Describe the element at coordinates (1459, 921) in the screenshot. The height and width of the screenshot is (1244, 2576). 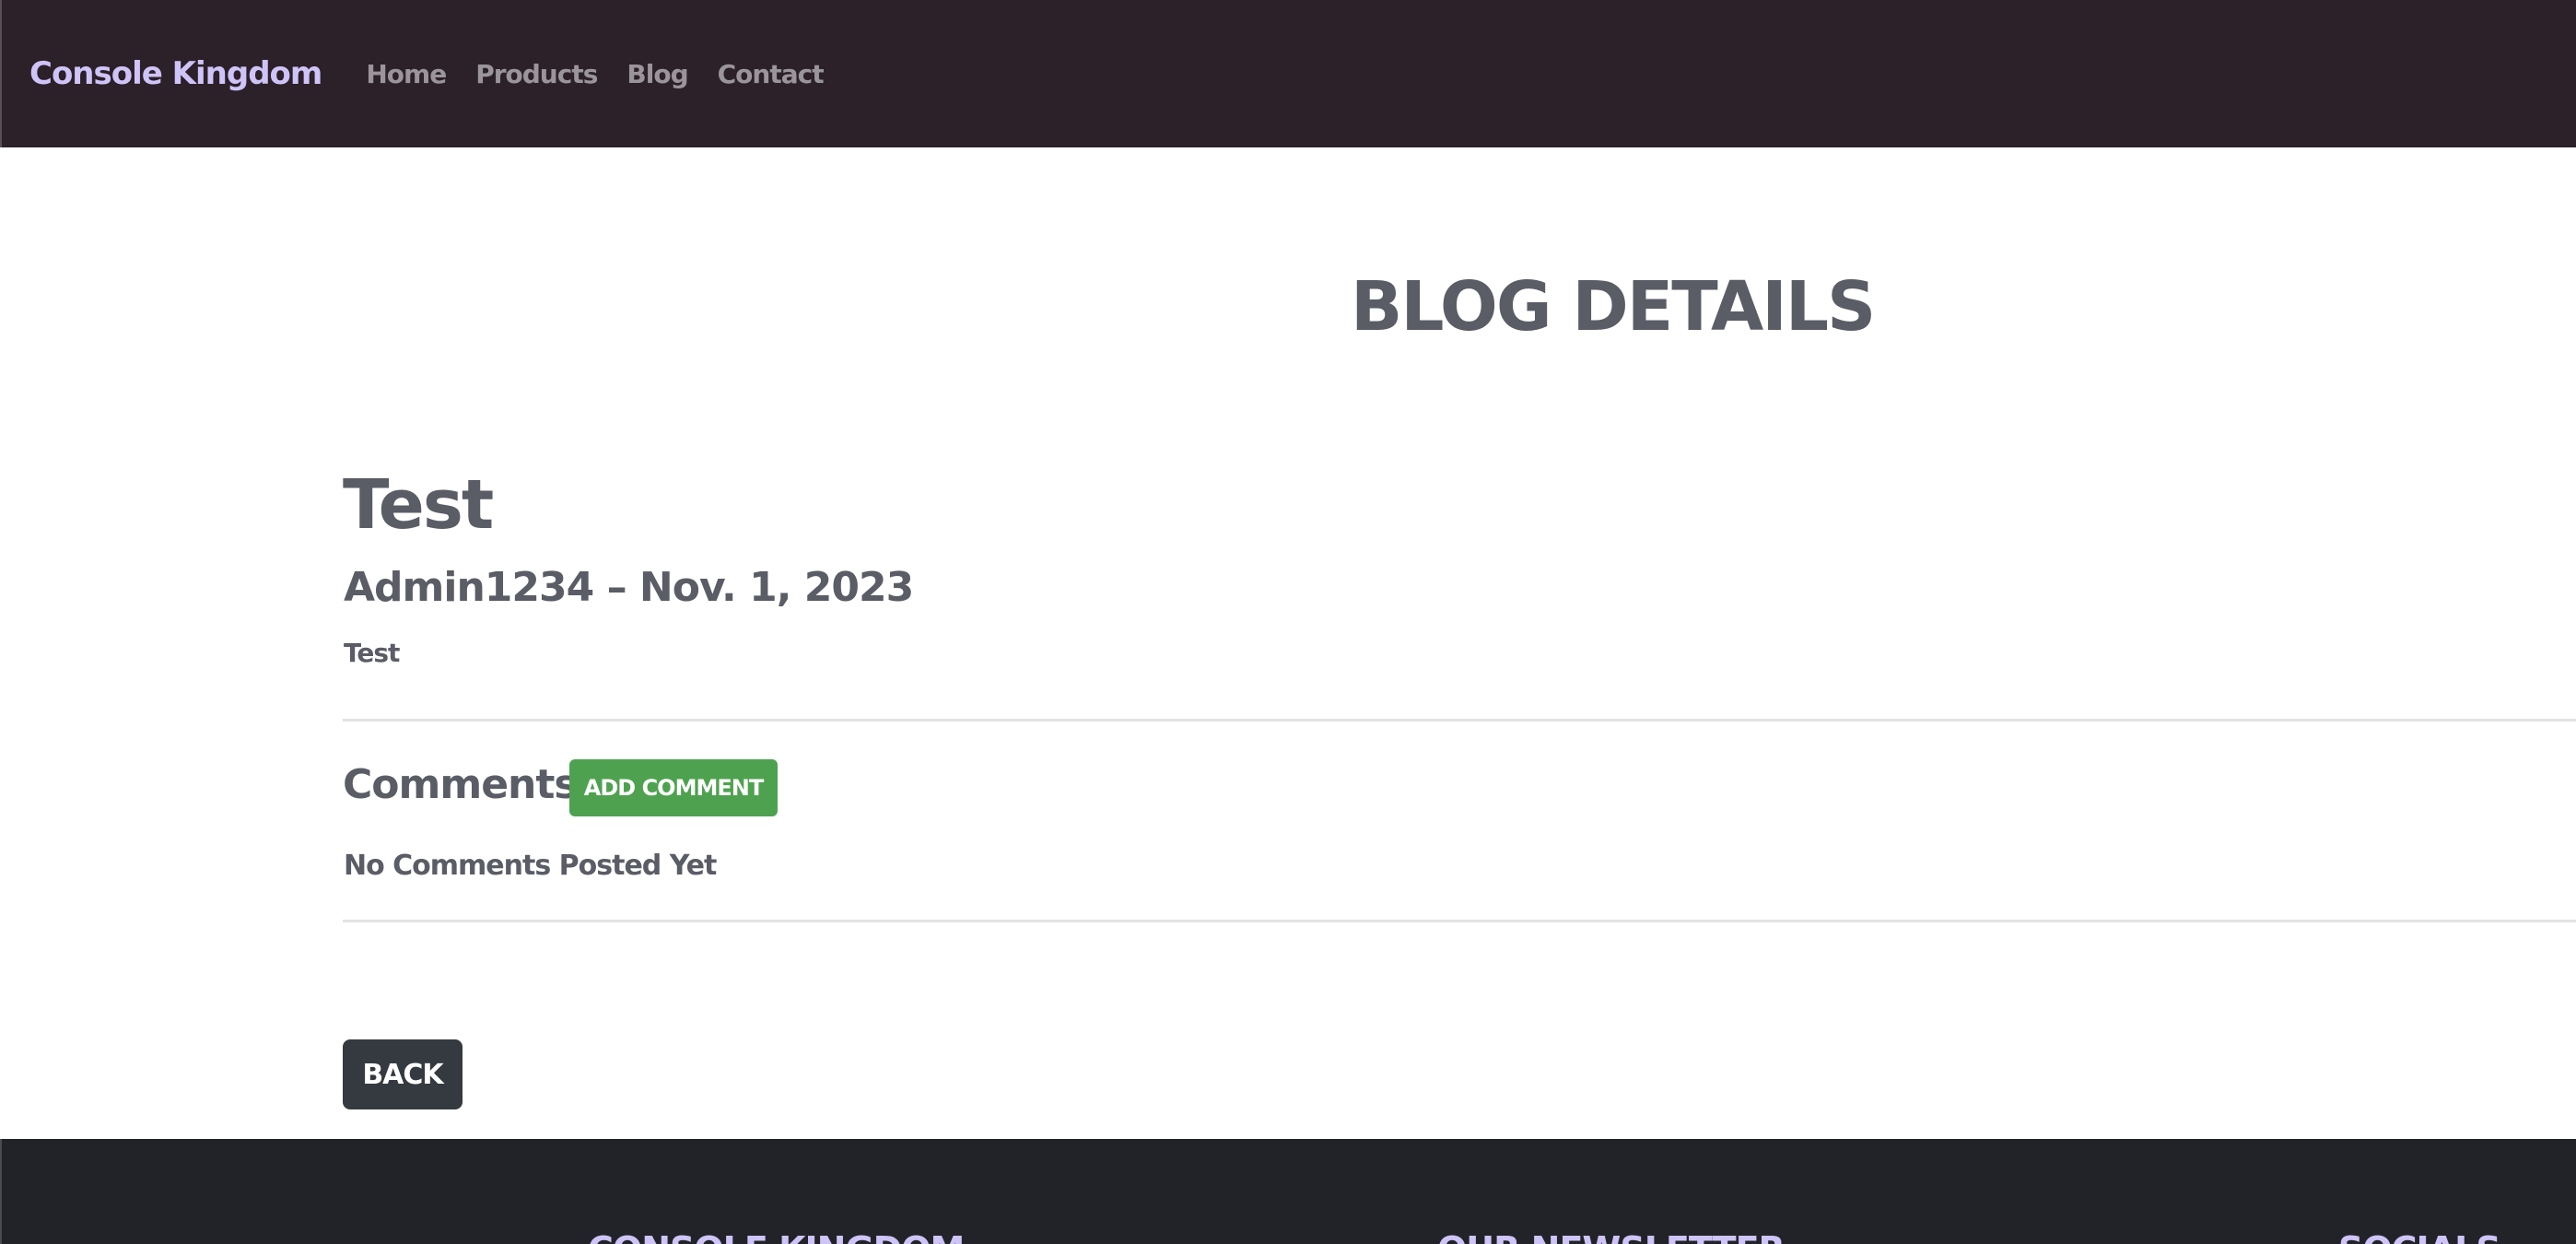
I see `divider-bottom` at that location.